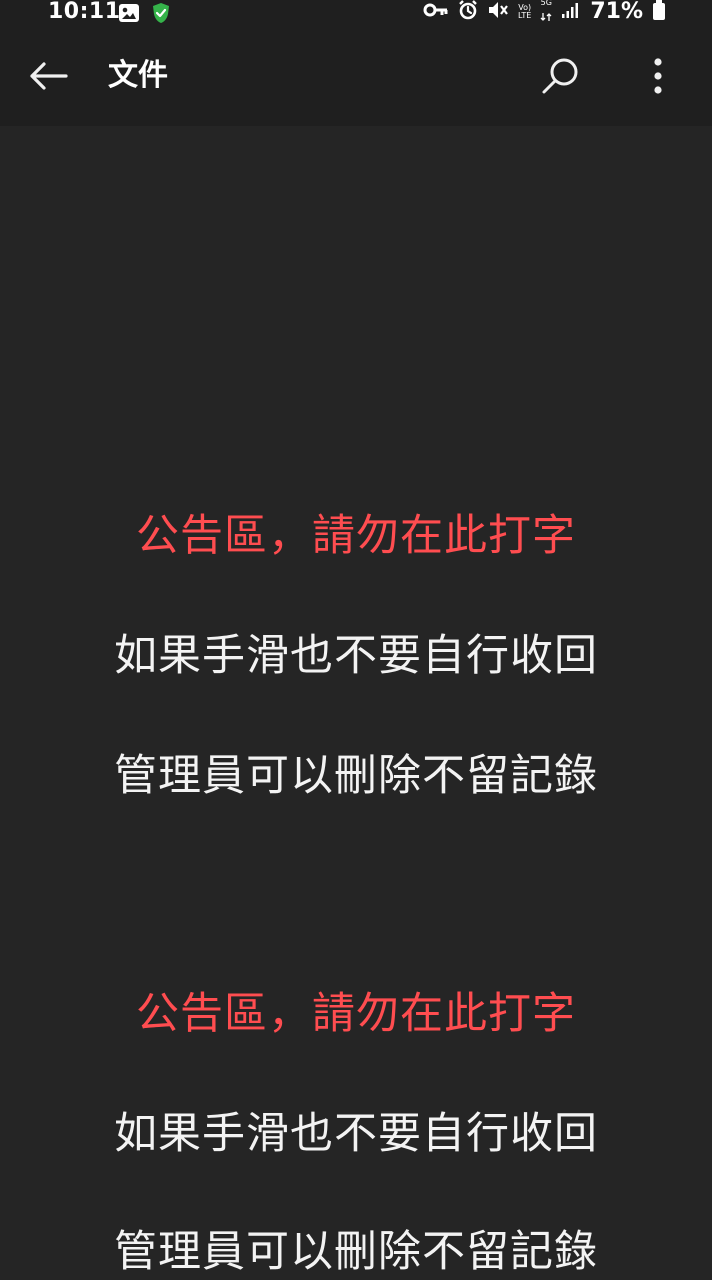 The image size is (712, 1280). I want to click on more-options-button, so click(658, 78).